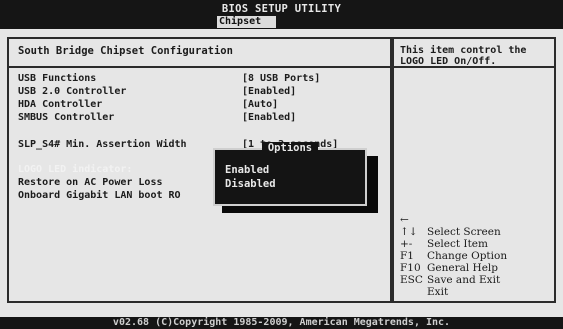  Describe the element at coordinates (72, 91) in the screenshot. I see `setting-usb2-controller: USB 2.0 Controller` at that location.